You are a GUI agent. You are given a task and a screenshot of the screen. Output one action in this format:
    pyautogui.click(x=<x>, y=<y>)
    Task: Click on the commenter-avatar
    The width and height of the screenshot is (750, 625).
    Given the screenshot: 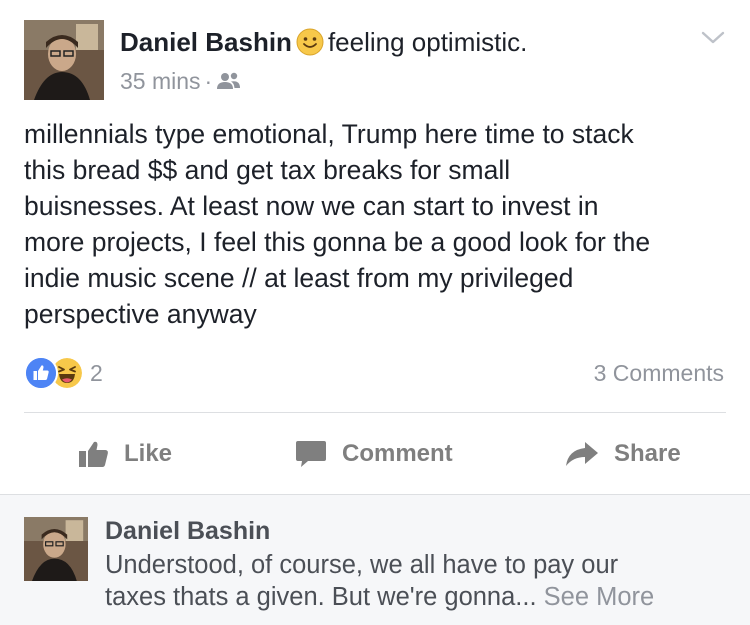 What is the action you would take?
    pyautogui.click(x=56, y=549)
    